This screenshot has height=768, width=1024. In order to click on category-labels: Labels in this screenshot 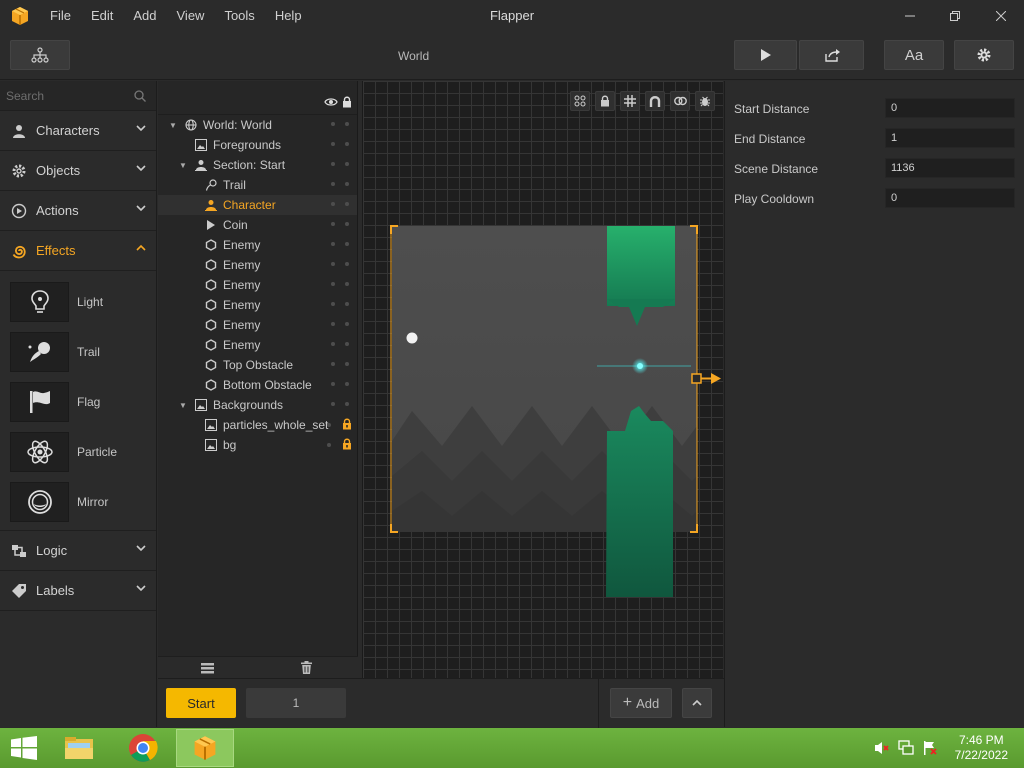, I will do `click(78, 591)`.